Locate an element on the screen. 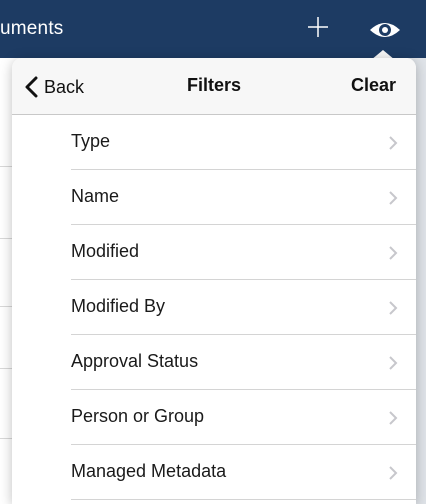 This screenshot has height=504, width=426. filter-item-label: Person or Group is located at coordinates (138, 416).